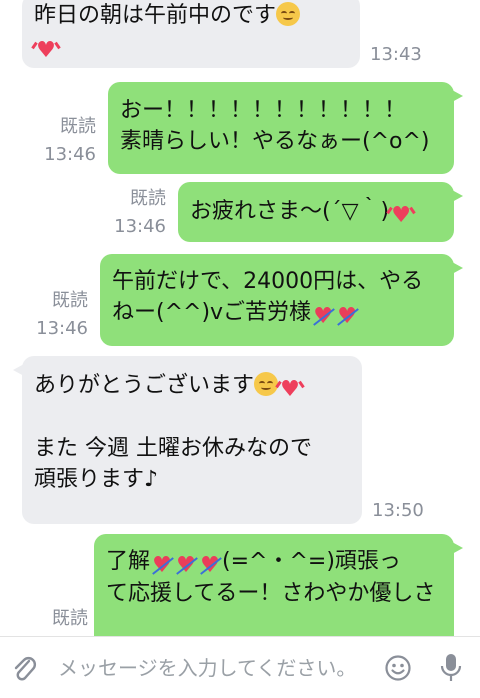 The width and height of the screenshot is (480, 698). What do you see at coordinates (96, 479) in the screenshot?
I see `message-text: 頑張ります♪` at bounding box center [96, 479].